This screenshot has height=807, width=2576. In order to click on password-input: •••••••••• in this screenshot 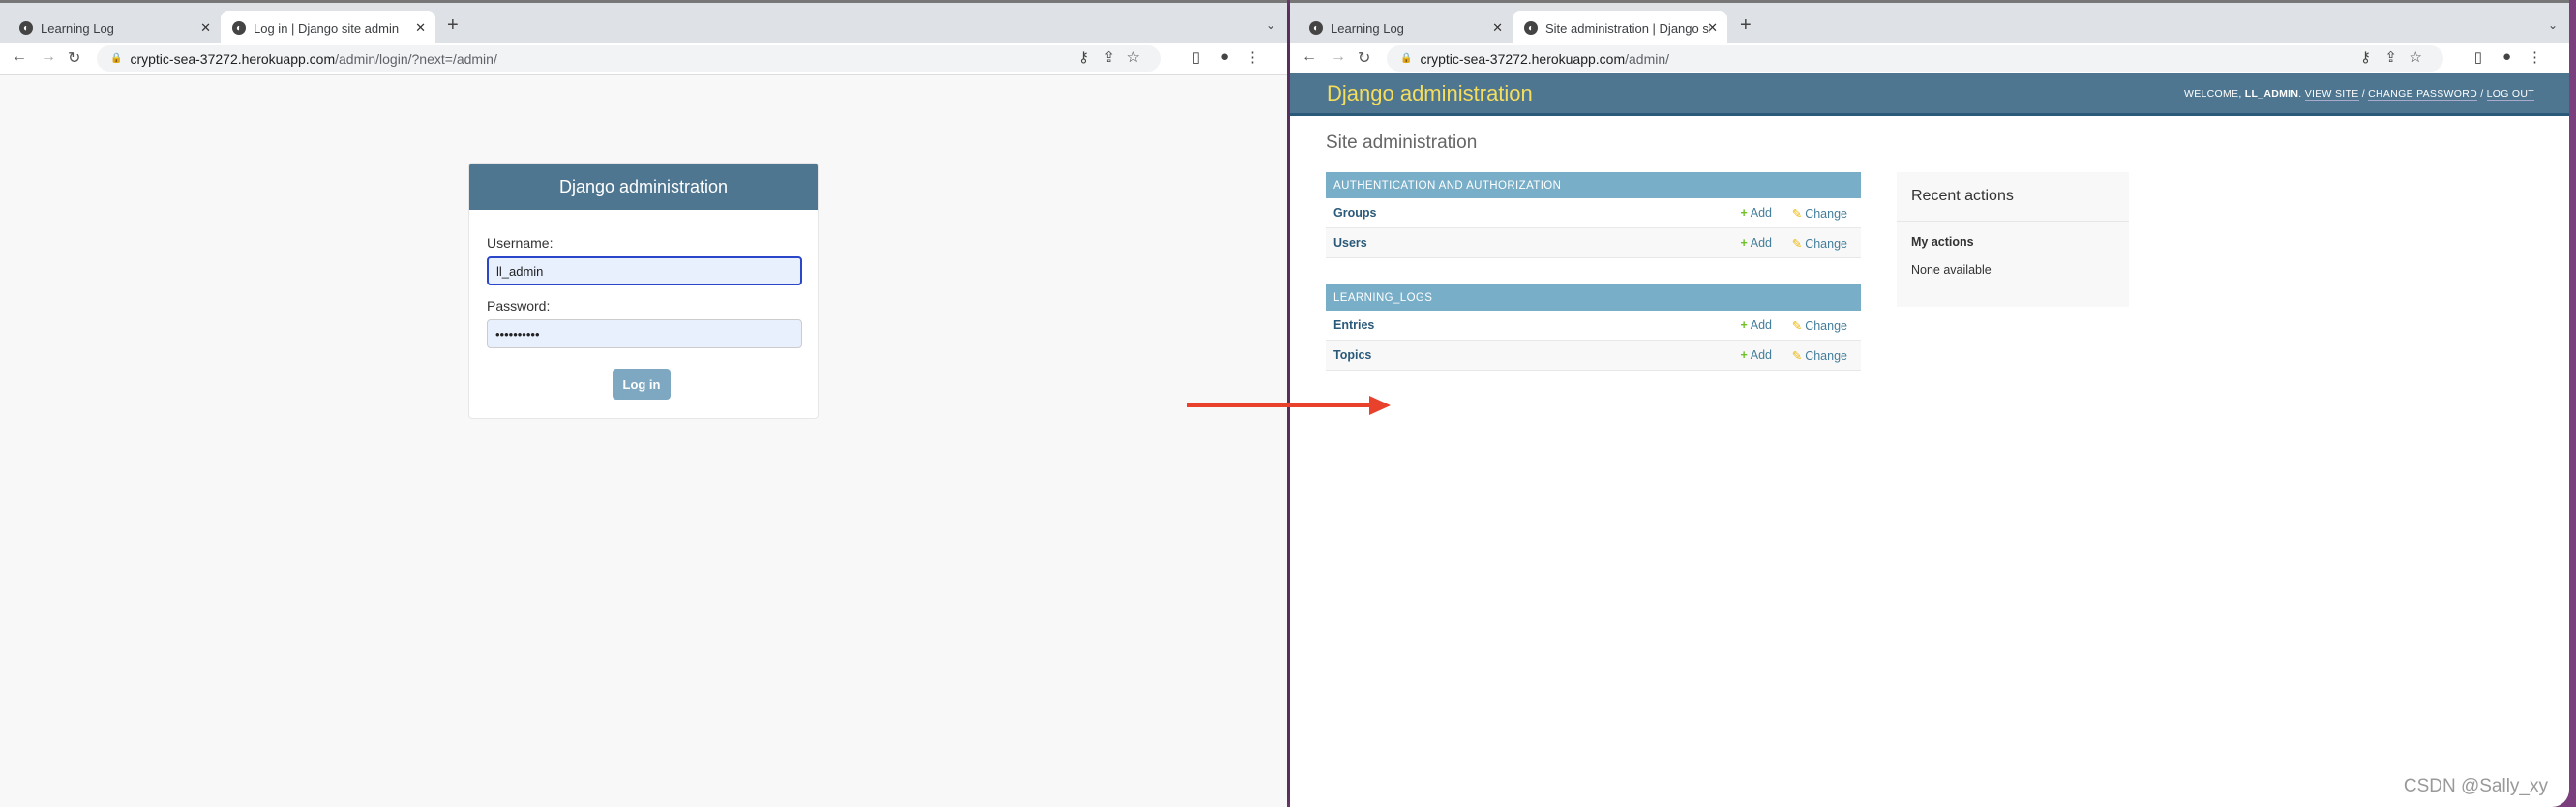, I will do `click(644, 333)`.